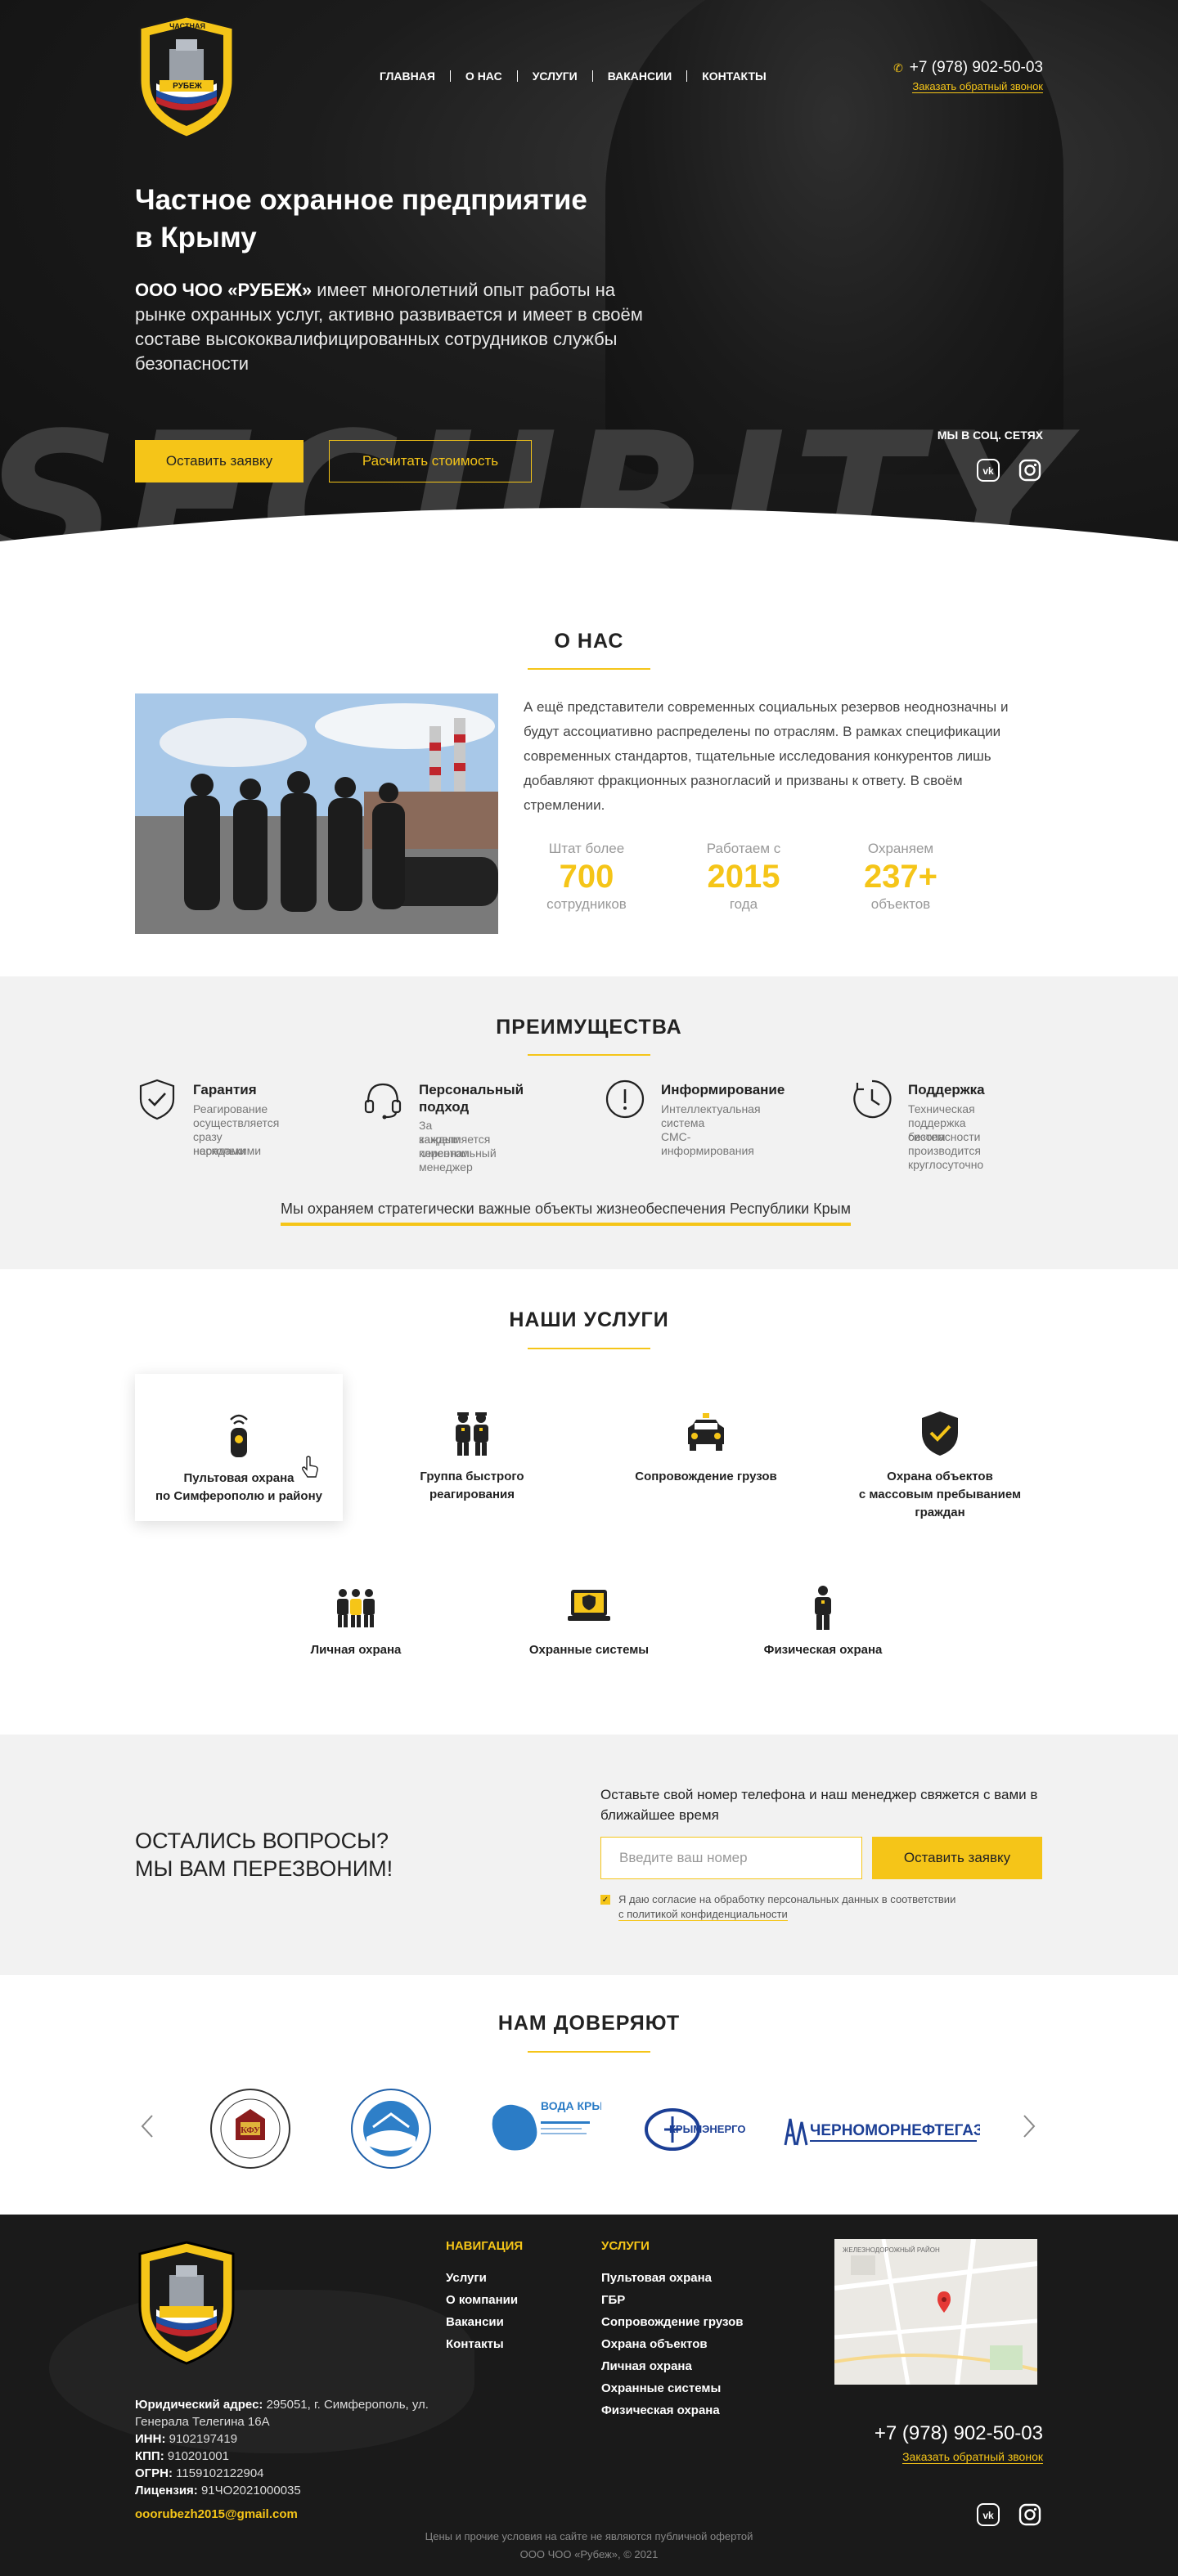  Describe the element at coordinates (554, 76) in the screenshot. I see `nav-item-services: УСЛУГИ` at that location.